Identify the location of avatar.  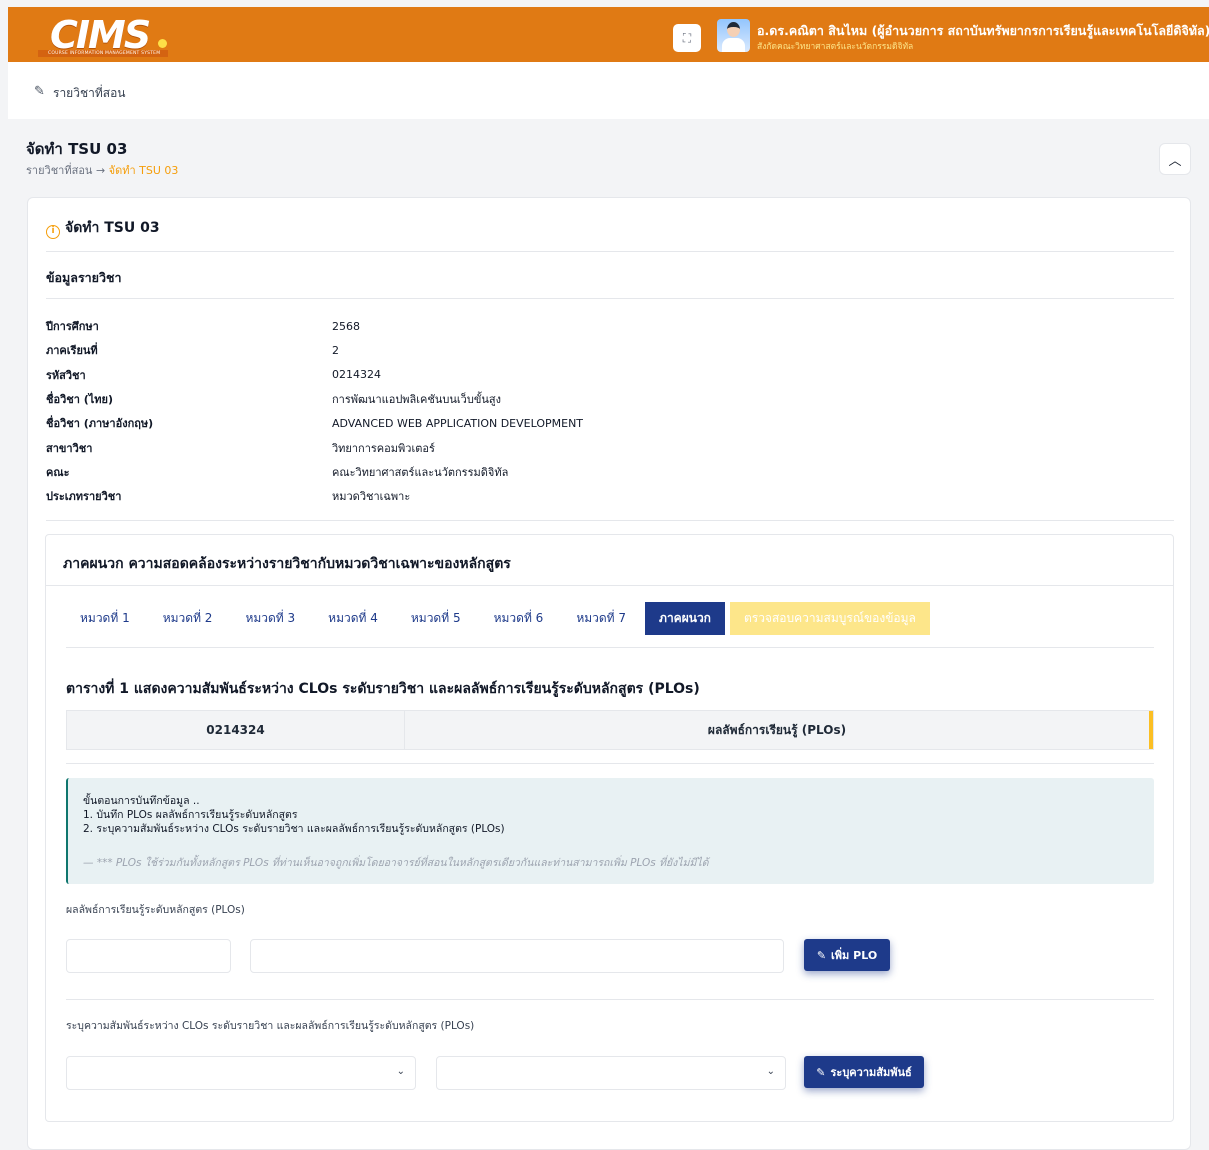
(733, 35).